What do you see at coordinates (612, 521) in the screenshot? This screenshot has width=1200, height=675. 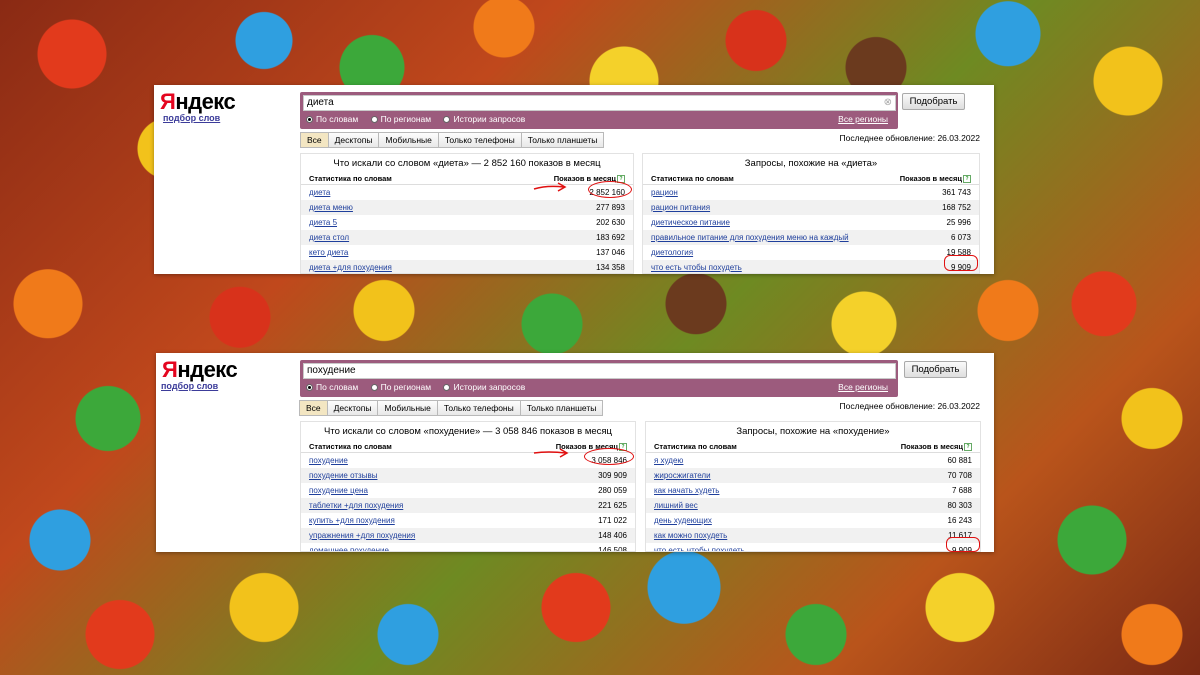 I see `shows-count: 171 022` at bounding box center [612, 521].